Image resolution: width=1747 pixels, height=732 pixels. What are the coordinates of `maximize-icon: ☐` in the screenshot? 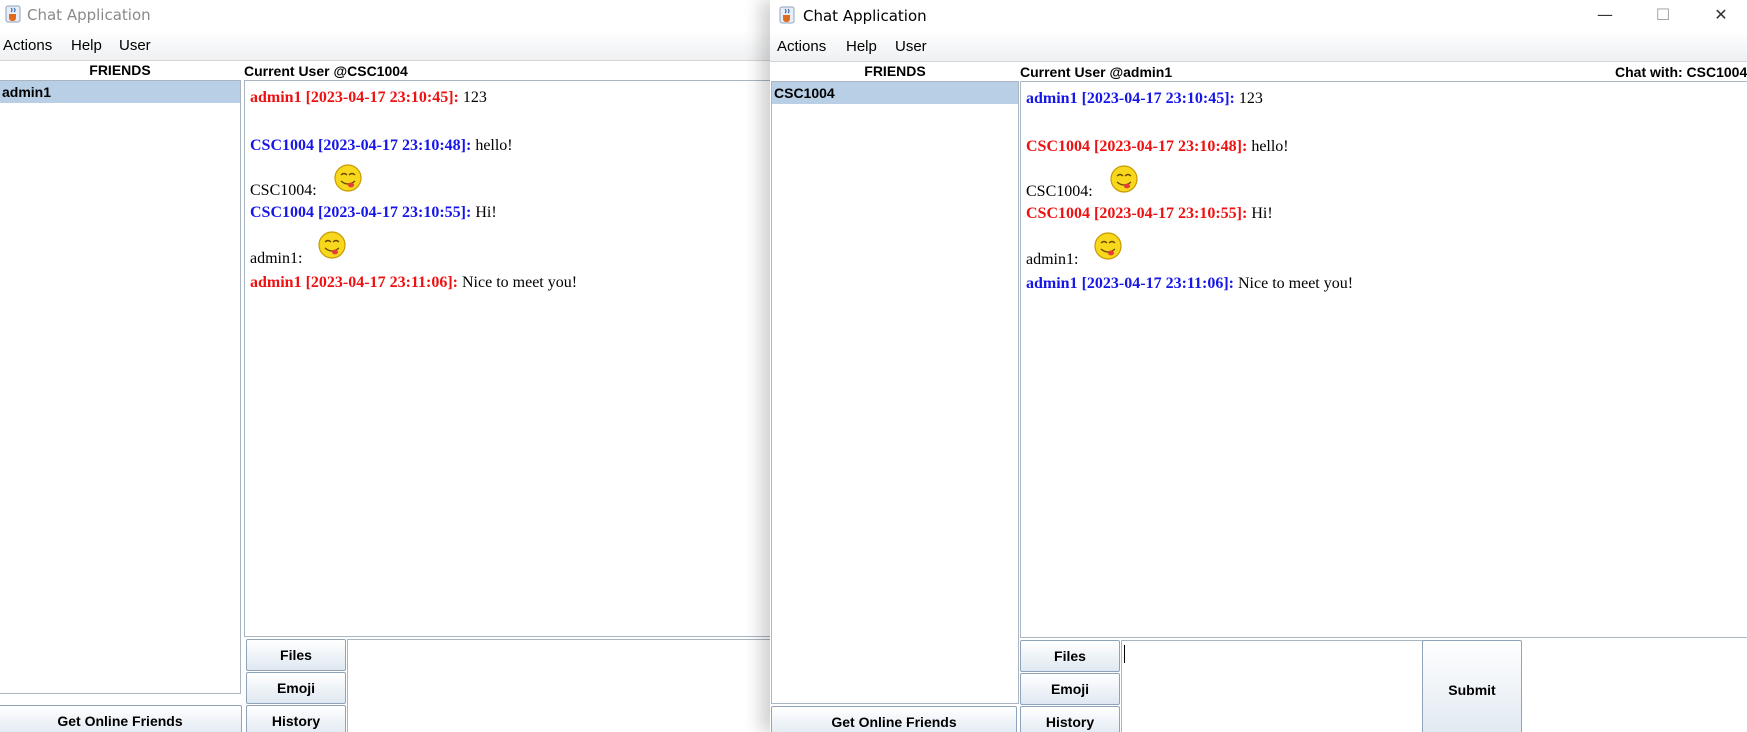 It's located at (1663, 15).